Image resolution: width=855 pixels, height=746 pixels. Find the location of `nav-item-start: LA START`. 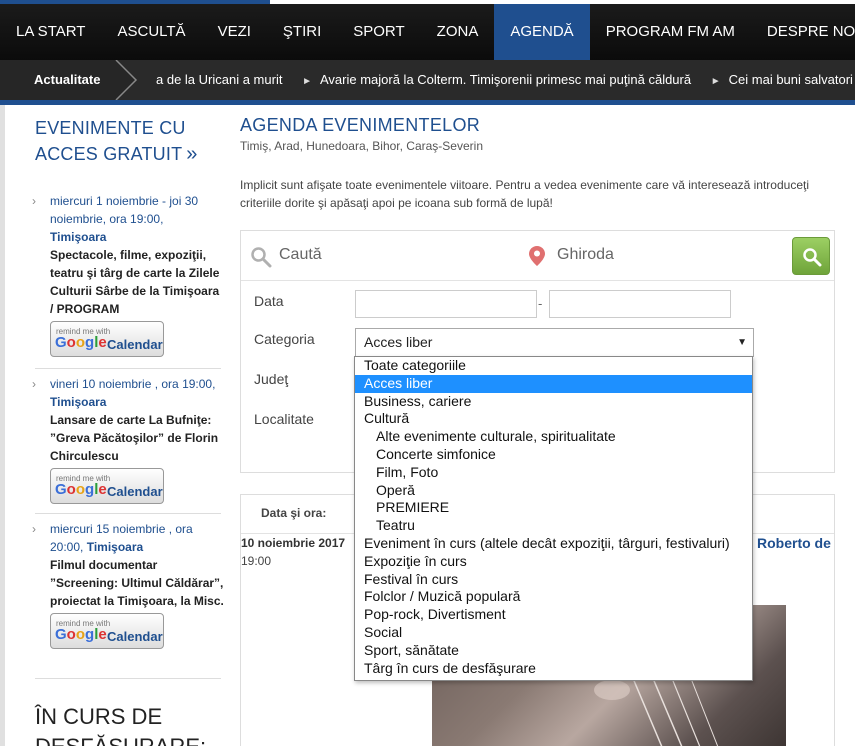

nav-item-start: LA START is located at coordinates (50, 32).